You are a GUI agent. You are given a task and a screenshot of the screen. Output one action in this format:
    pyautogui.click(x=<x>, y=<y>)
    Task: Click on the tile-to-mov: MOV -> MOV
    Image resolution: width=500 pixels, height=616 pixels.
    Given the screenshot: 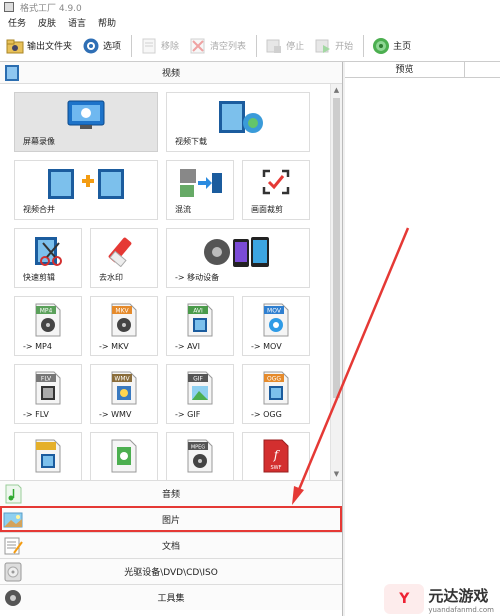 What is the action you would take?
    pyautogui.click(x=276, y=326)
    